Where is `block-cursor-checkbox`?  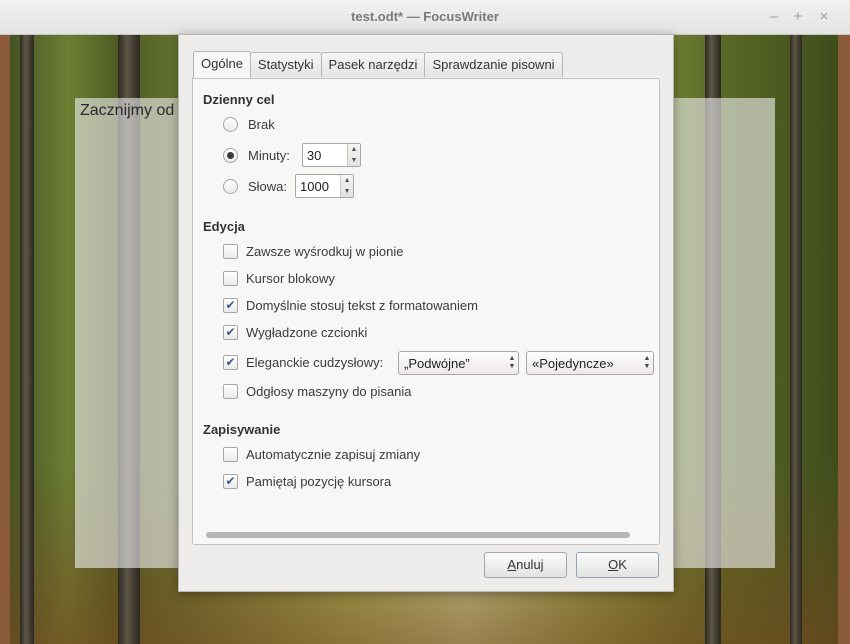 block-cursor-checkbox is located at coordinates (230, 278).